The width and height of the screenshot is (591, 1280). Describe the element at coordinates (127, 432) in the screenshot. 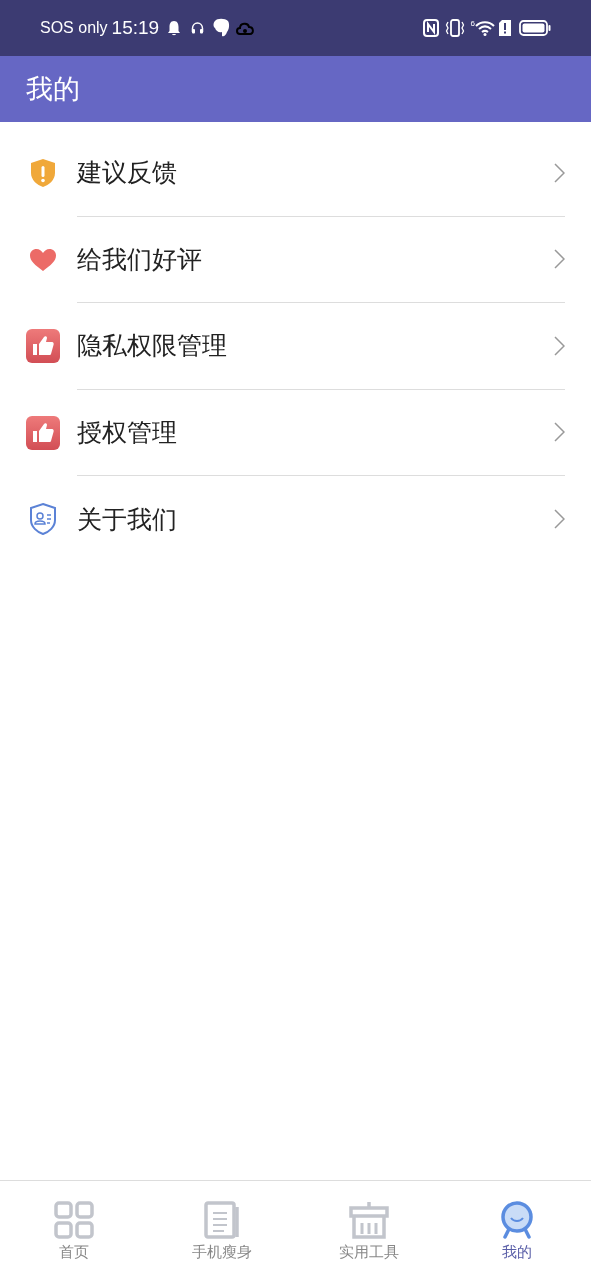

I see `menu-label: 授权管理` at that location.